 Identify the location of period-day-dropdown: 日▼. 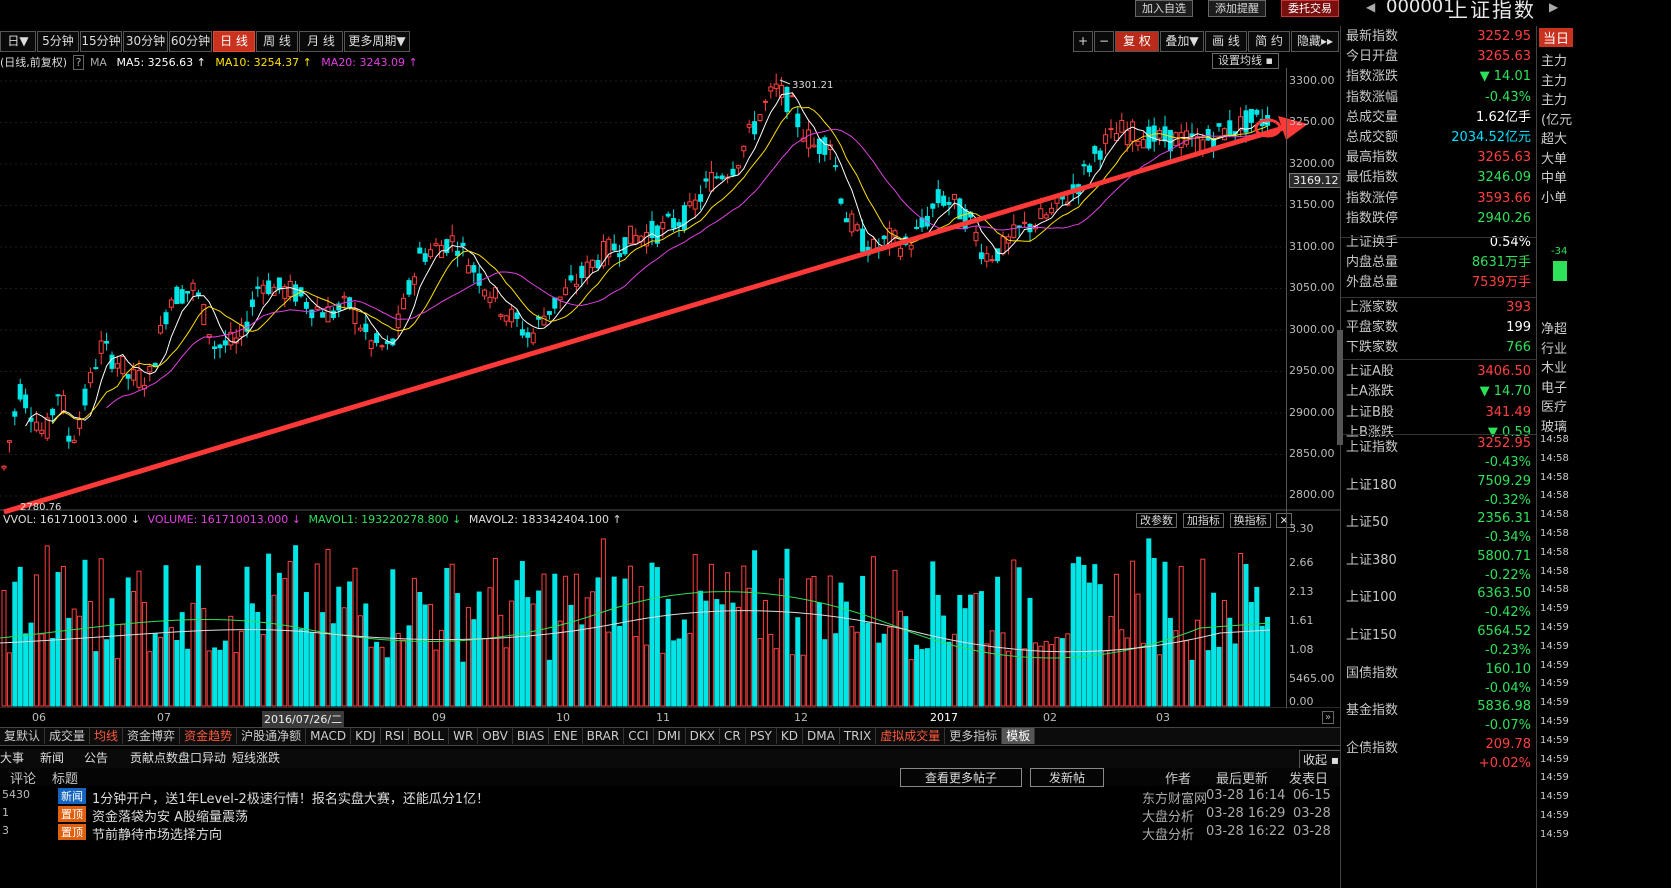
(18, 41).